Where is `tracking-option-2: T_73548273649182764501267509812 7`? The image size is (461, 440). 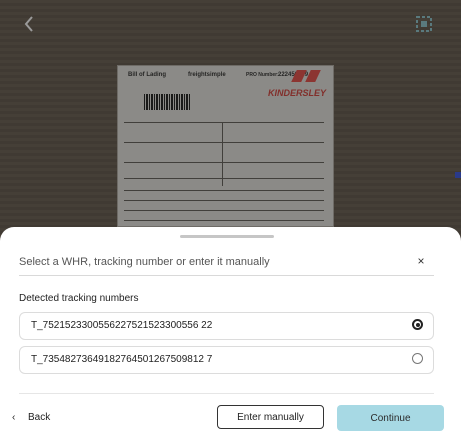
tracking-option-2: T_73548273649182764501267509812 7 is located at coordinates (226, 360).